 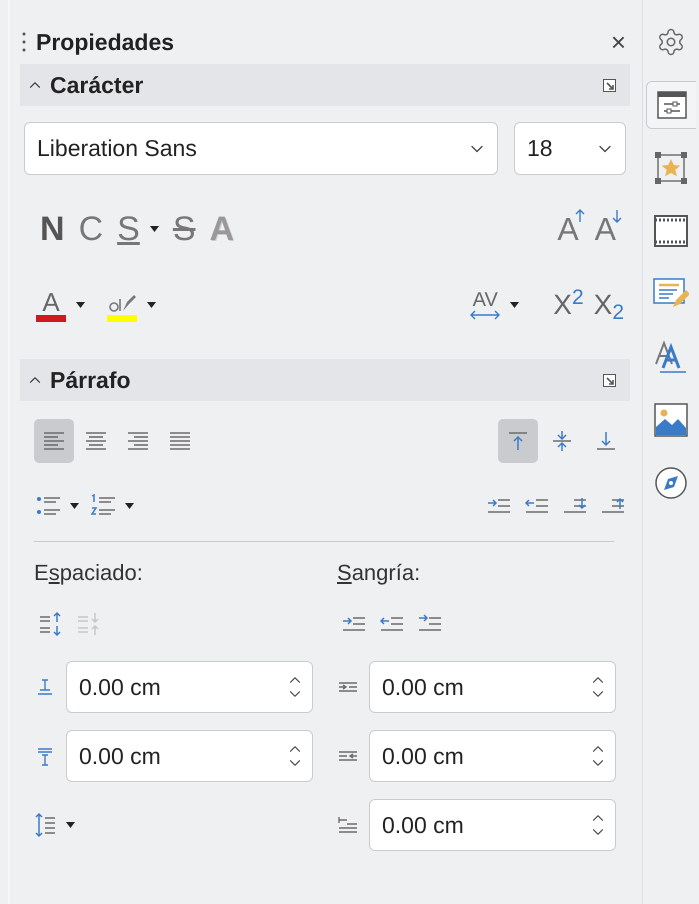 I want to click on font-color-button: A, so click(x=51, y=305).